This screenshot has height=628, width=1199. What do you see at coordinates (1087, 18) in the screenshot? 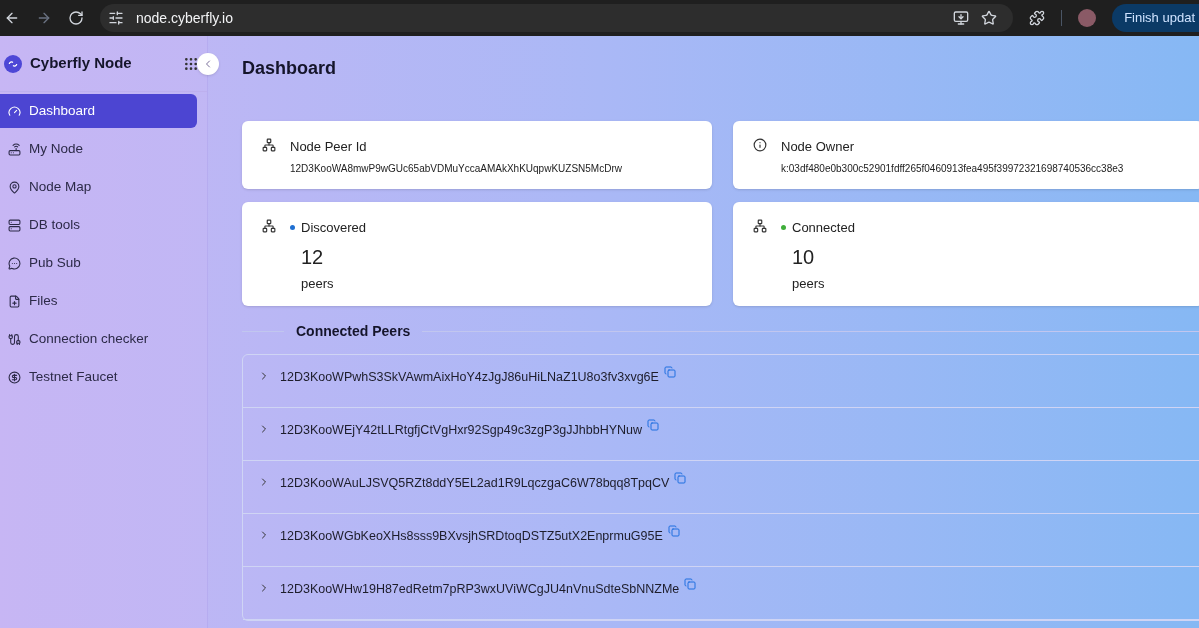
I see `profile-avatar` at bounding box center [1087, 18].